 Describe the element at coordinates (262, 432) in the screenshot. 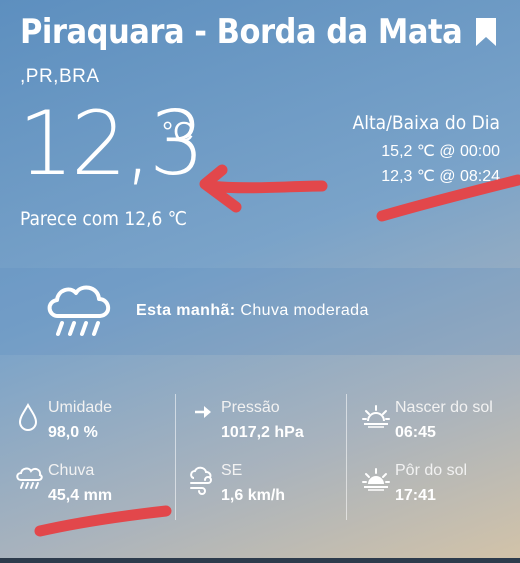

I see `pressure-value: 1017,2 hPa` at that location.